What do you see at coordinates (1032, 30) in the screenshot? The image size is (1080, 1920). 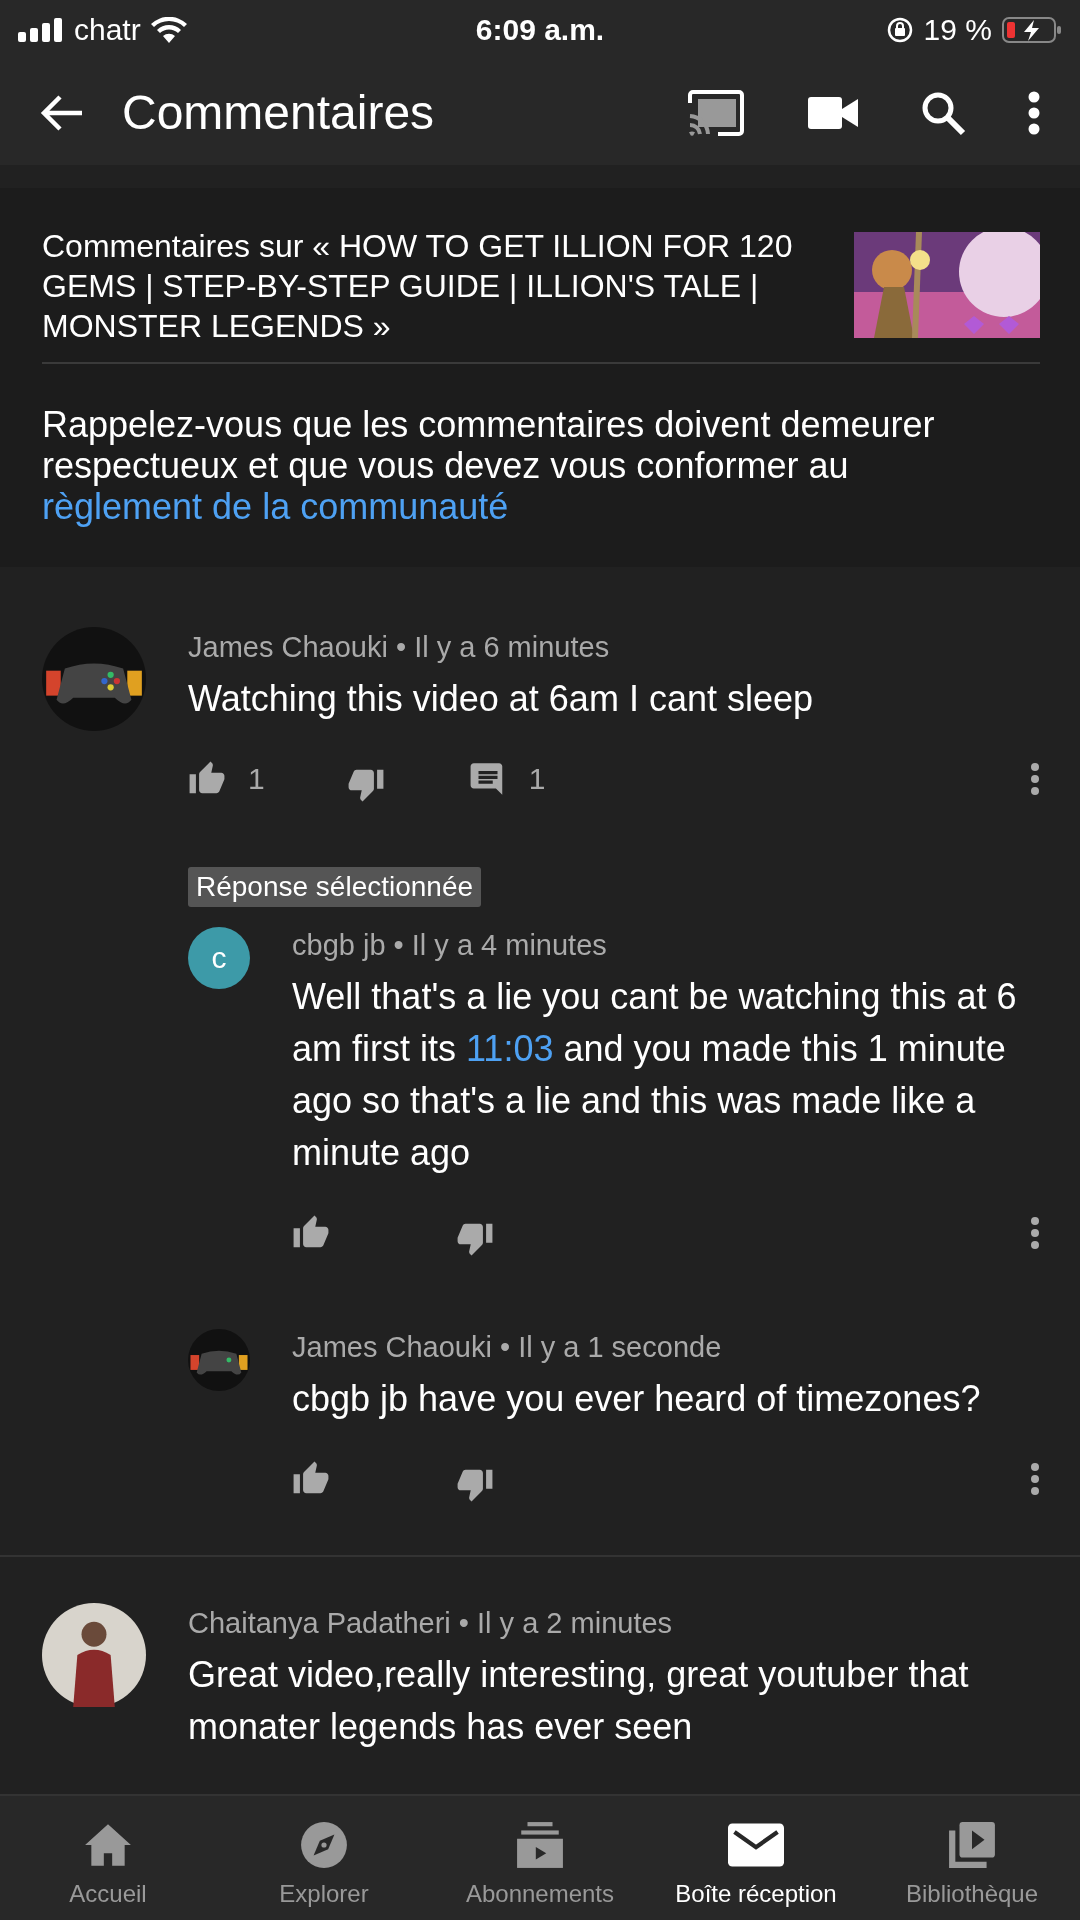 I see `battery-icon` at bounding box center [1032, 30].